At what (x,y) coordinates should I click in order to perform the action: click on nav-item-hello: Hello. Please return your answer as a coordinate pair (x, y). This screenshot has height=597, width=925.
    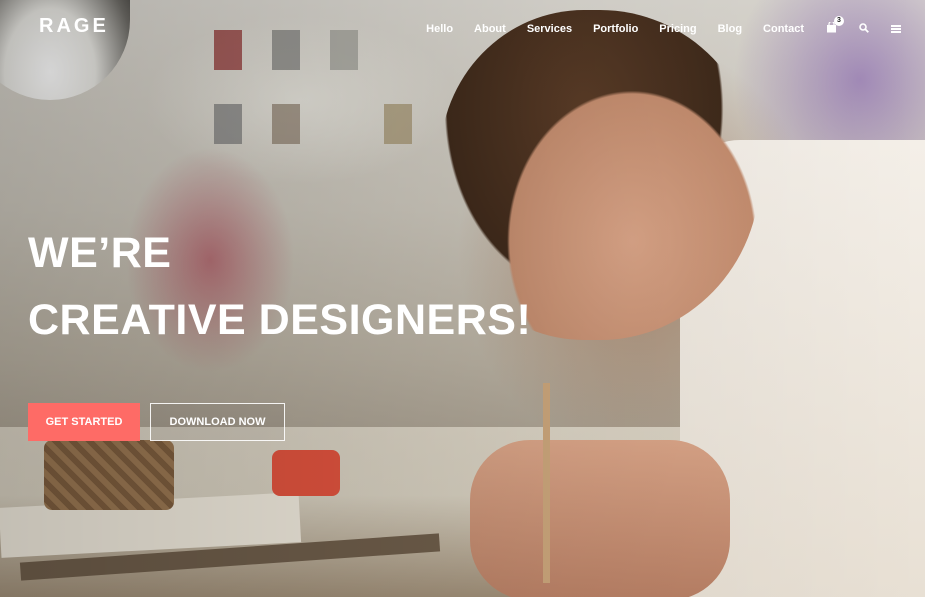
    Looking at the image, I should click on (439, 29).